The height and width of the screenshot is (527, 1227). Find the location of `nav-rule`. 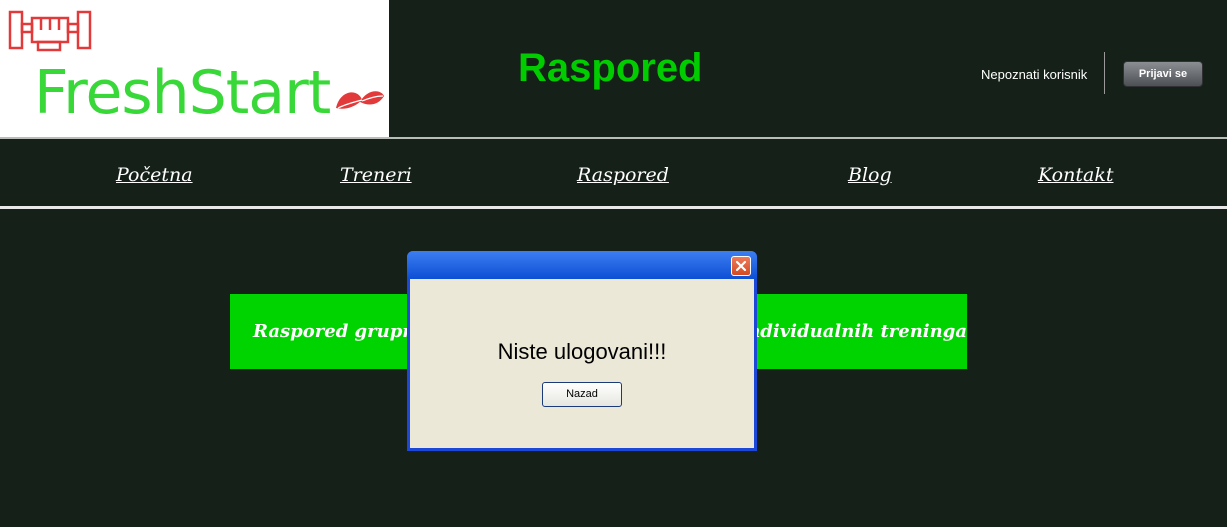

nav-rule is located at coordinates (613, 207).